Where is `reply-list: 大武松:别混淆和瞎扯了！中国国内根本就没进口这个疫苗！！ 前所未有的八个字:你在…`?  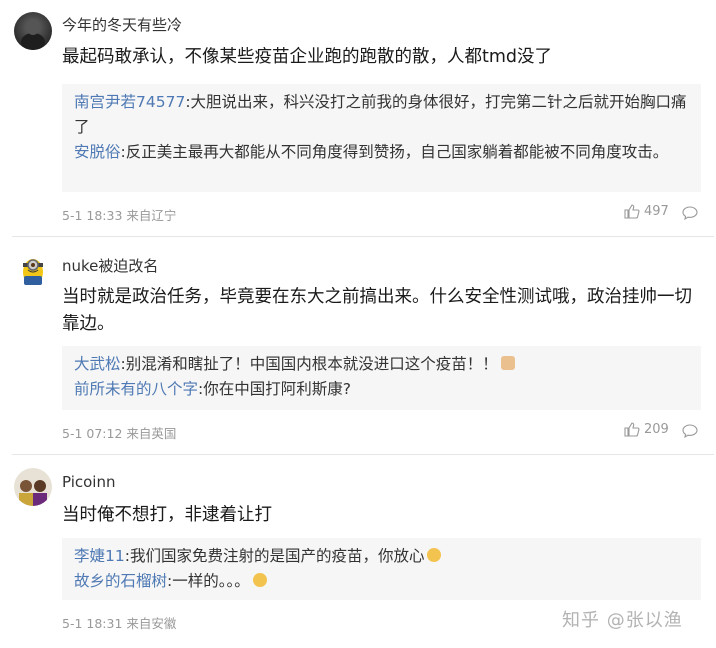 reply-list: 大武松:别混淆和瞎扯了！中国国内根本就没进口这个疫苗！！ 前所未有的八个字:你在… is located at coordinates (381, 378).